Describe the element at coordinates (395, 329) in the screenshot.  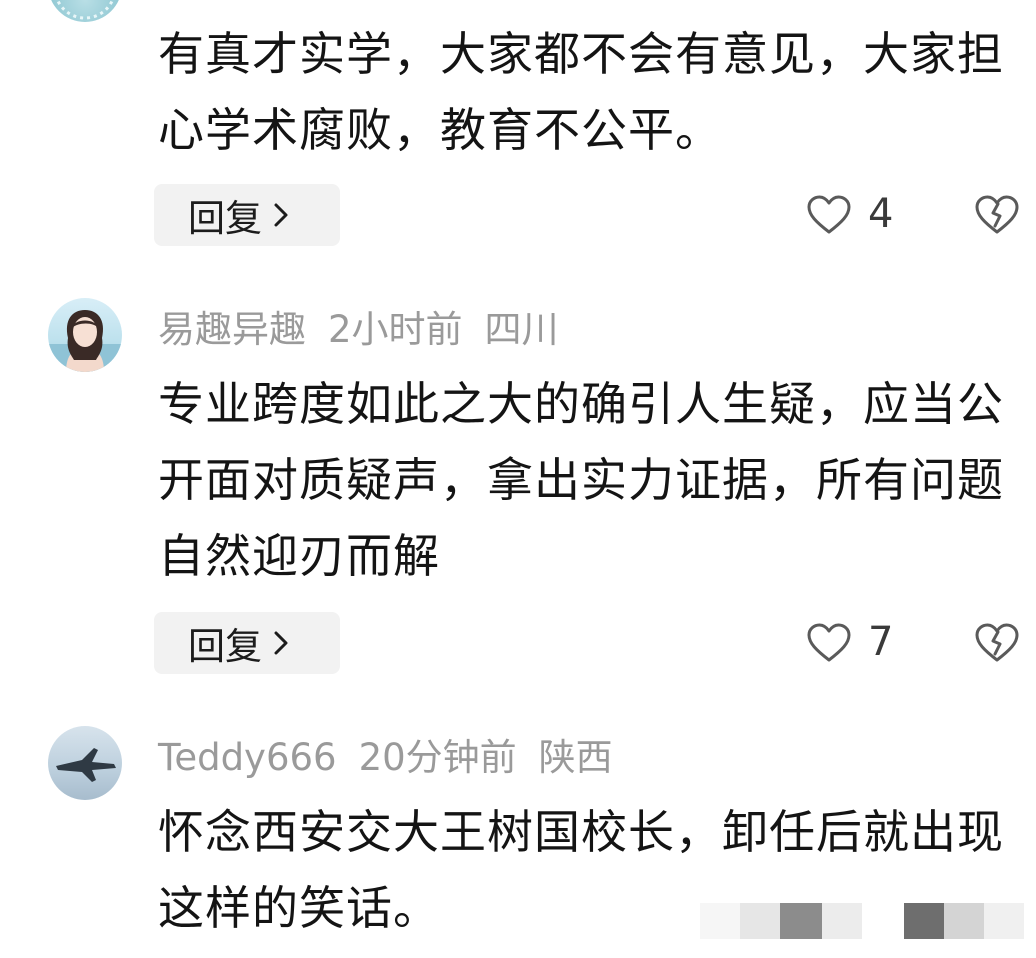
I see `comment-time: 2小时前` at that location.